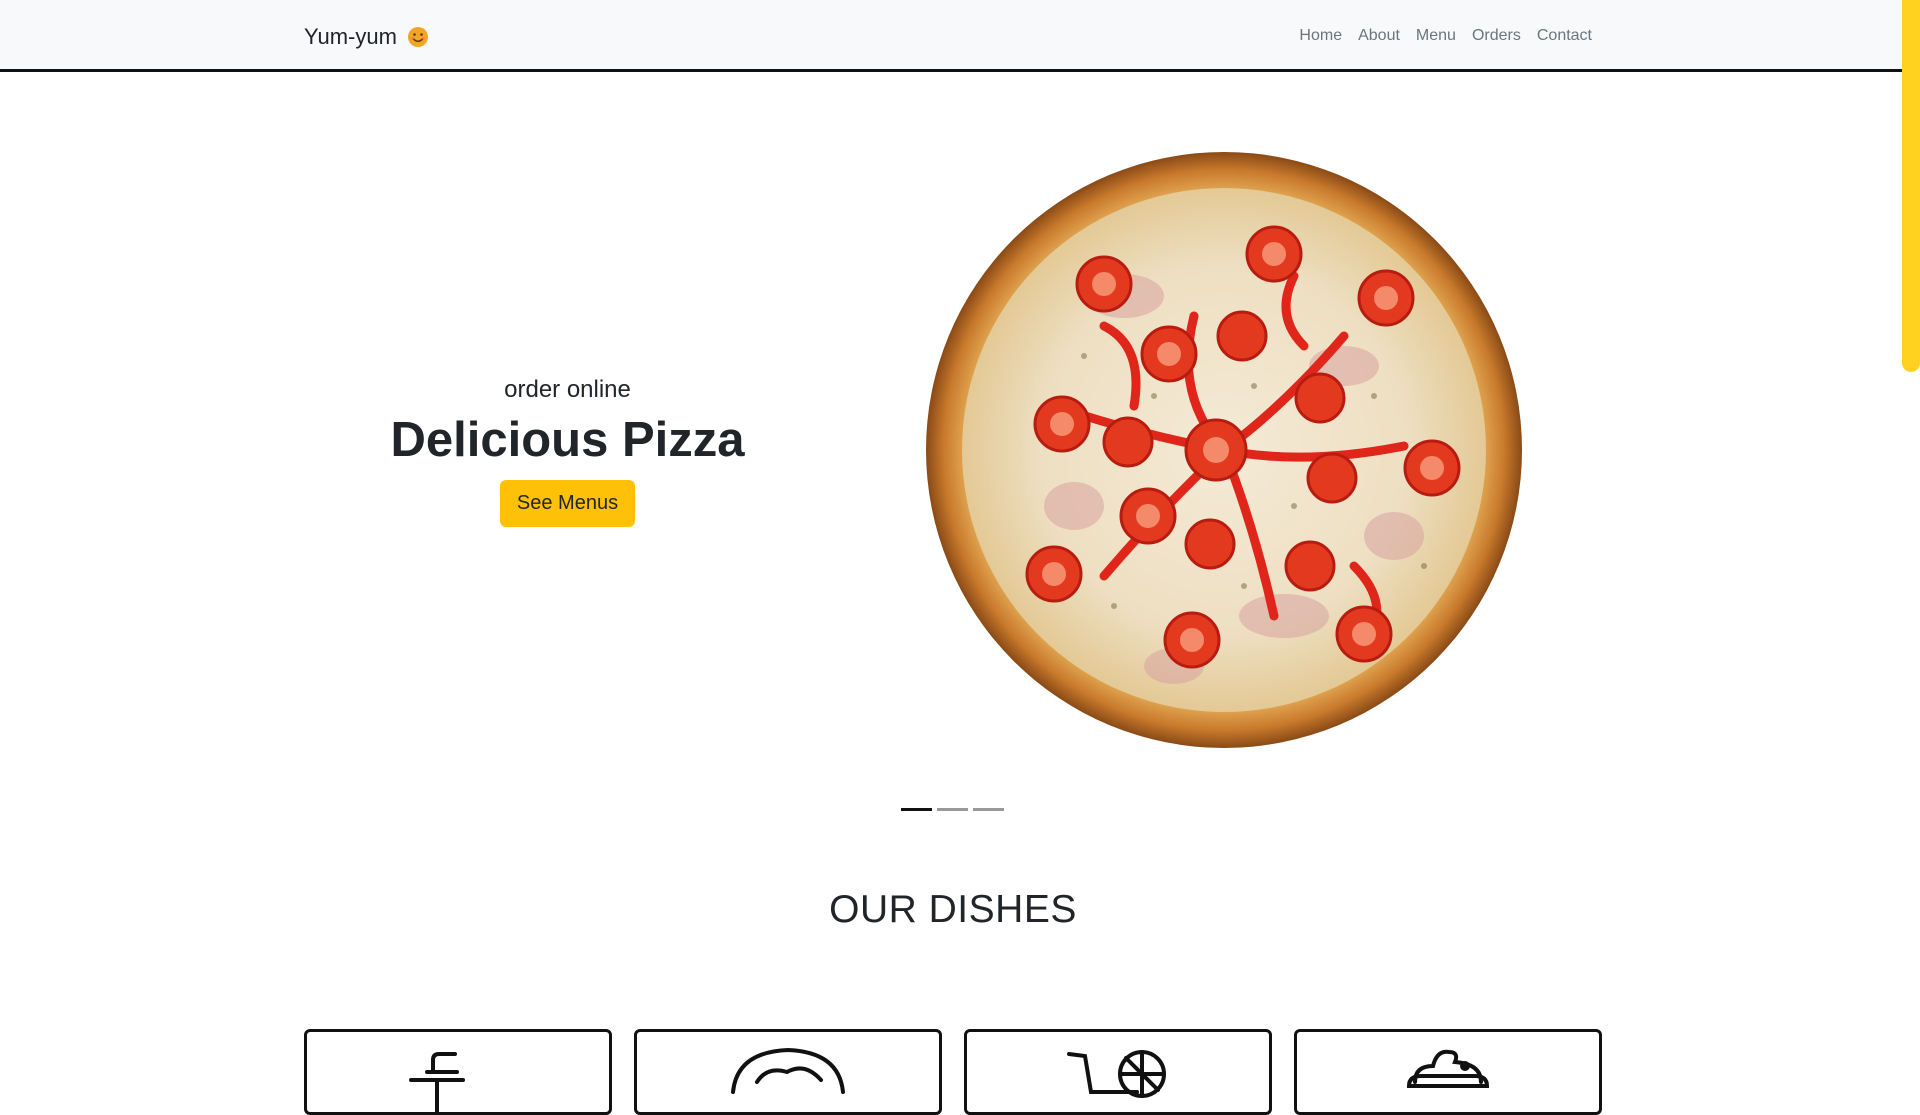 The image size is (1920, 1115). What do you see at coordinates (567, 389) in the screenshot?
I see `hero-kicker: order online` at bounding box center [567, 389].